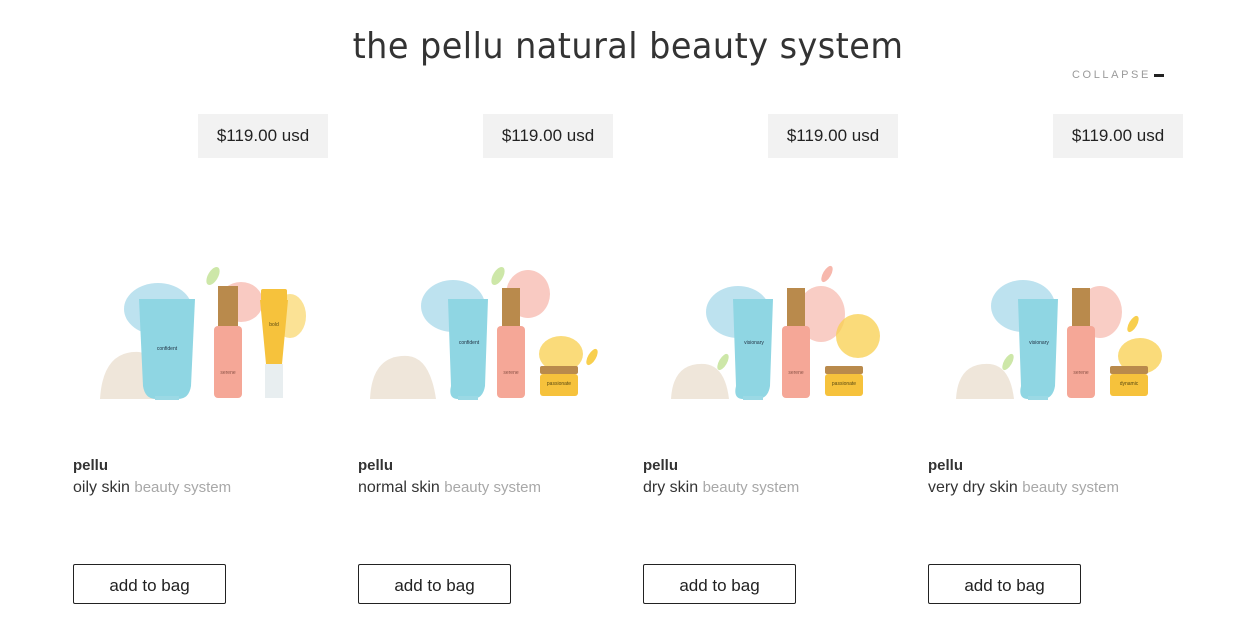  I want to click on product-subtitle: oily skin beauty system, so click(152, 488).